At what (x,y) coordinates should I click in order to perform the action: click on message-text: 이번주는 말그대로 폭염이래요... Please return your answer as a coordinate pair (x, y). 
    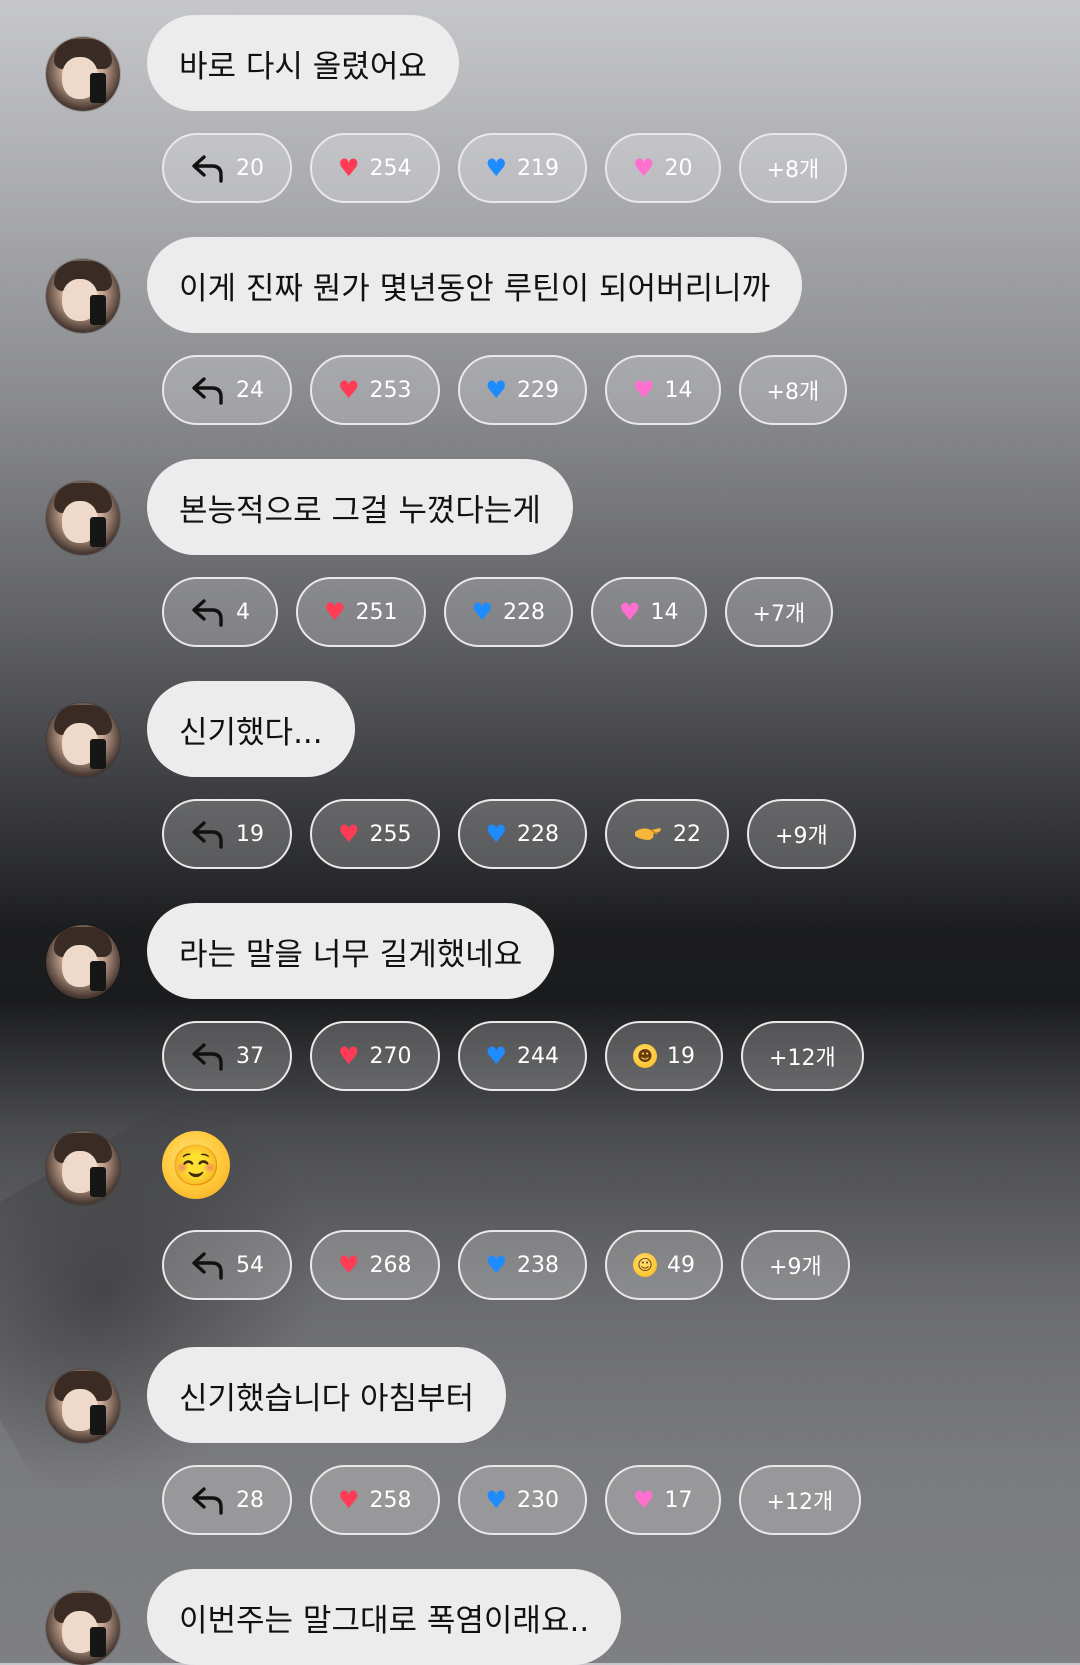
    Looking at the image, I should click on (384, 1620).